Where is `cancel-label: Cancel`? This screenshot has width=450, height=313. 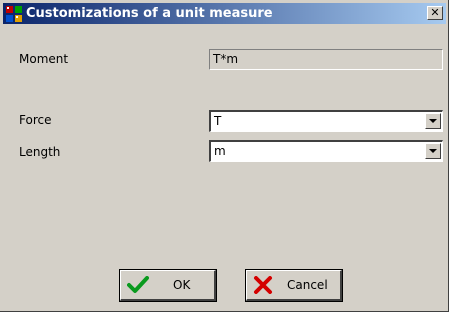
cancel-label: Cancel is located at coordinates (307, 285).